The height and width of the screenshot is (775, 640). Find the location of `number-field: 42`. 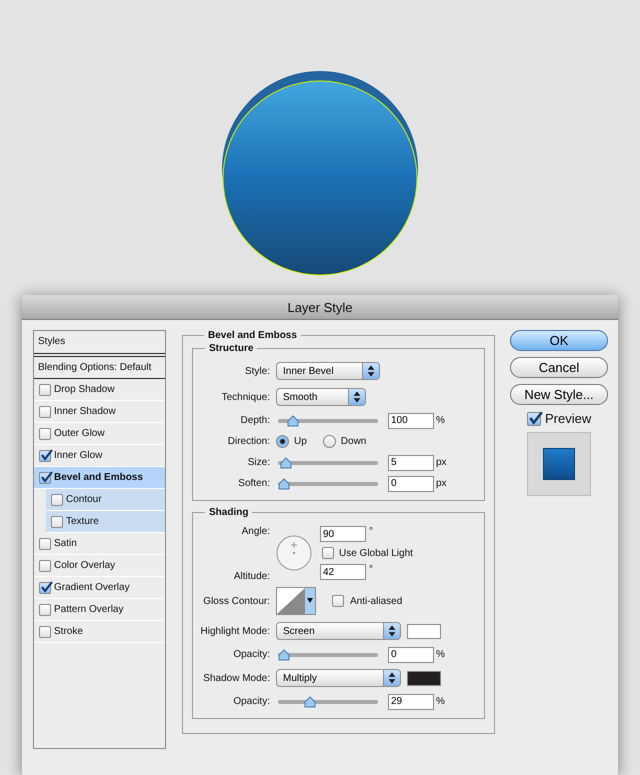

number-field: 42 is located at coordinates (343, 572).